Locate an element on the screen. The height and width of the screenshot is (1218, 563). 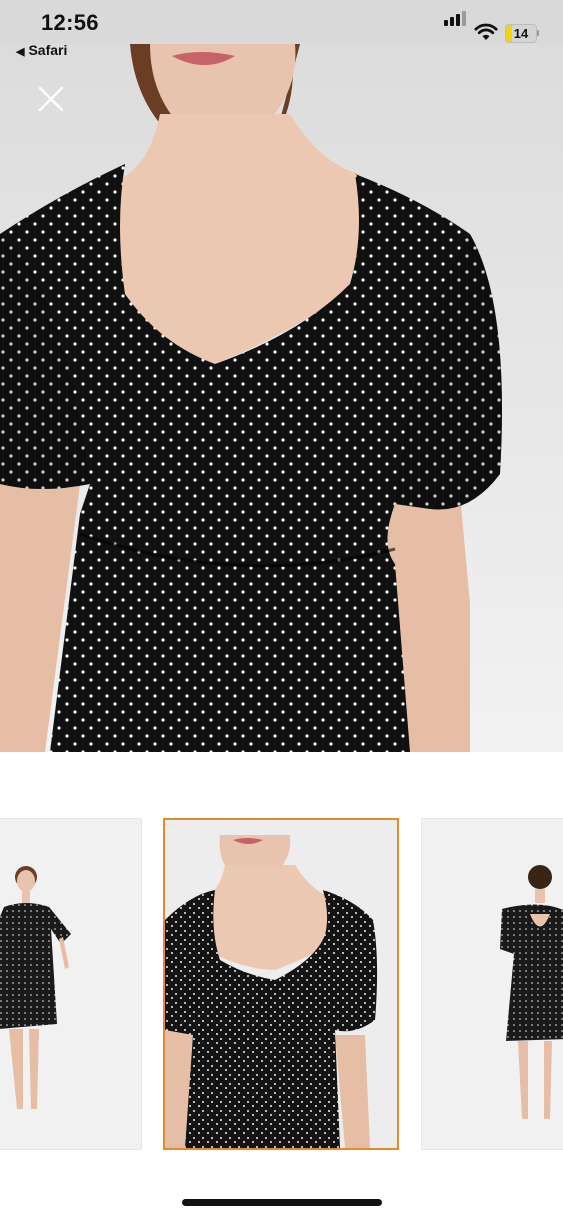
back-to-safari-link: ◀ Safari is located at coordinates (41, 50).